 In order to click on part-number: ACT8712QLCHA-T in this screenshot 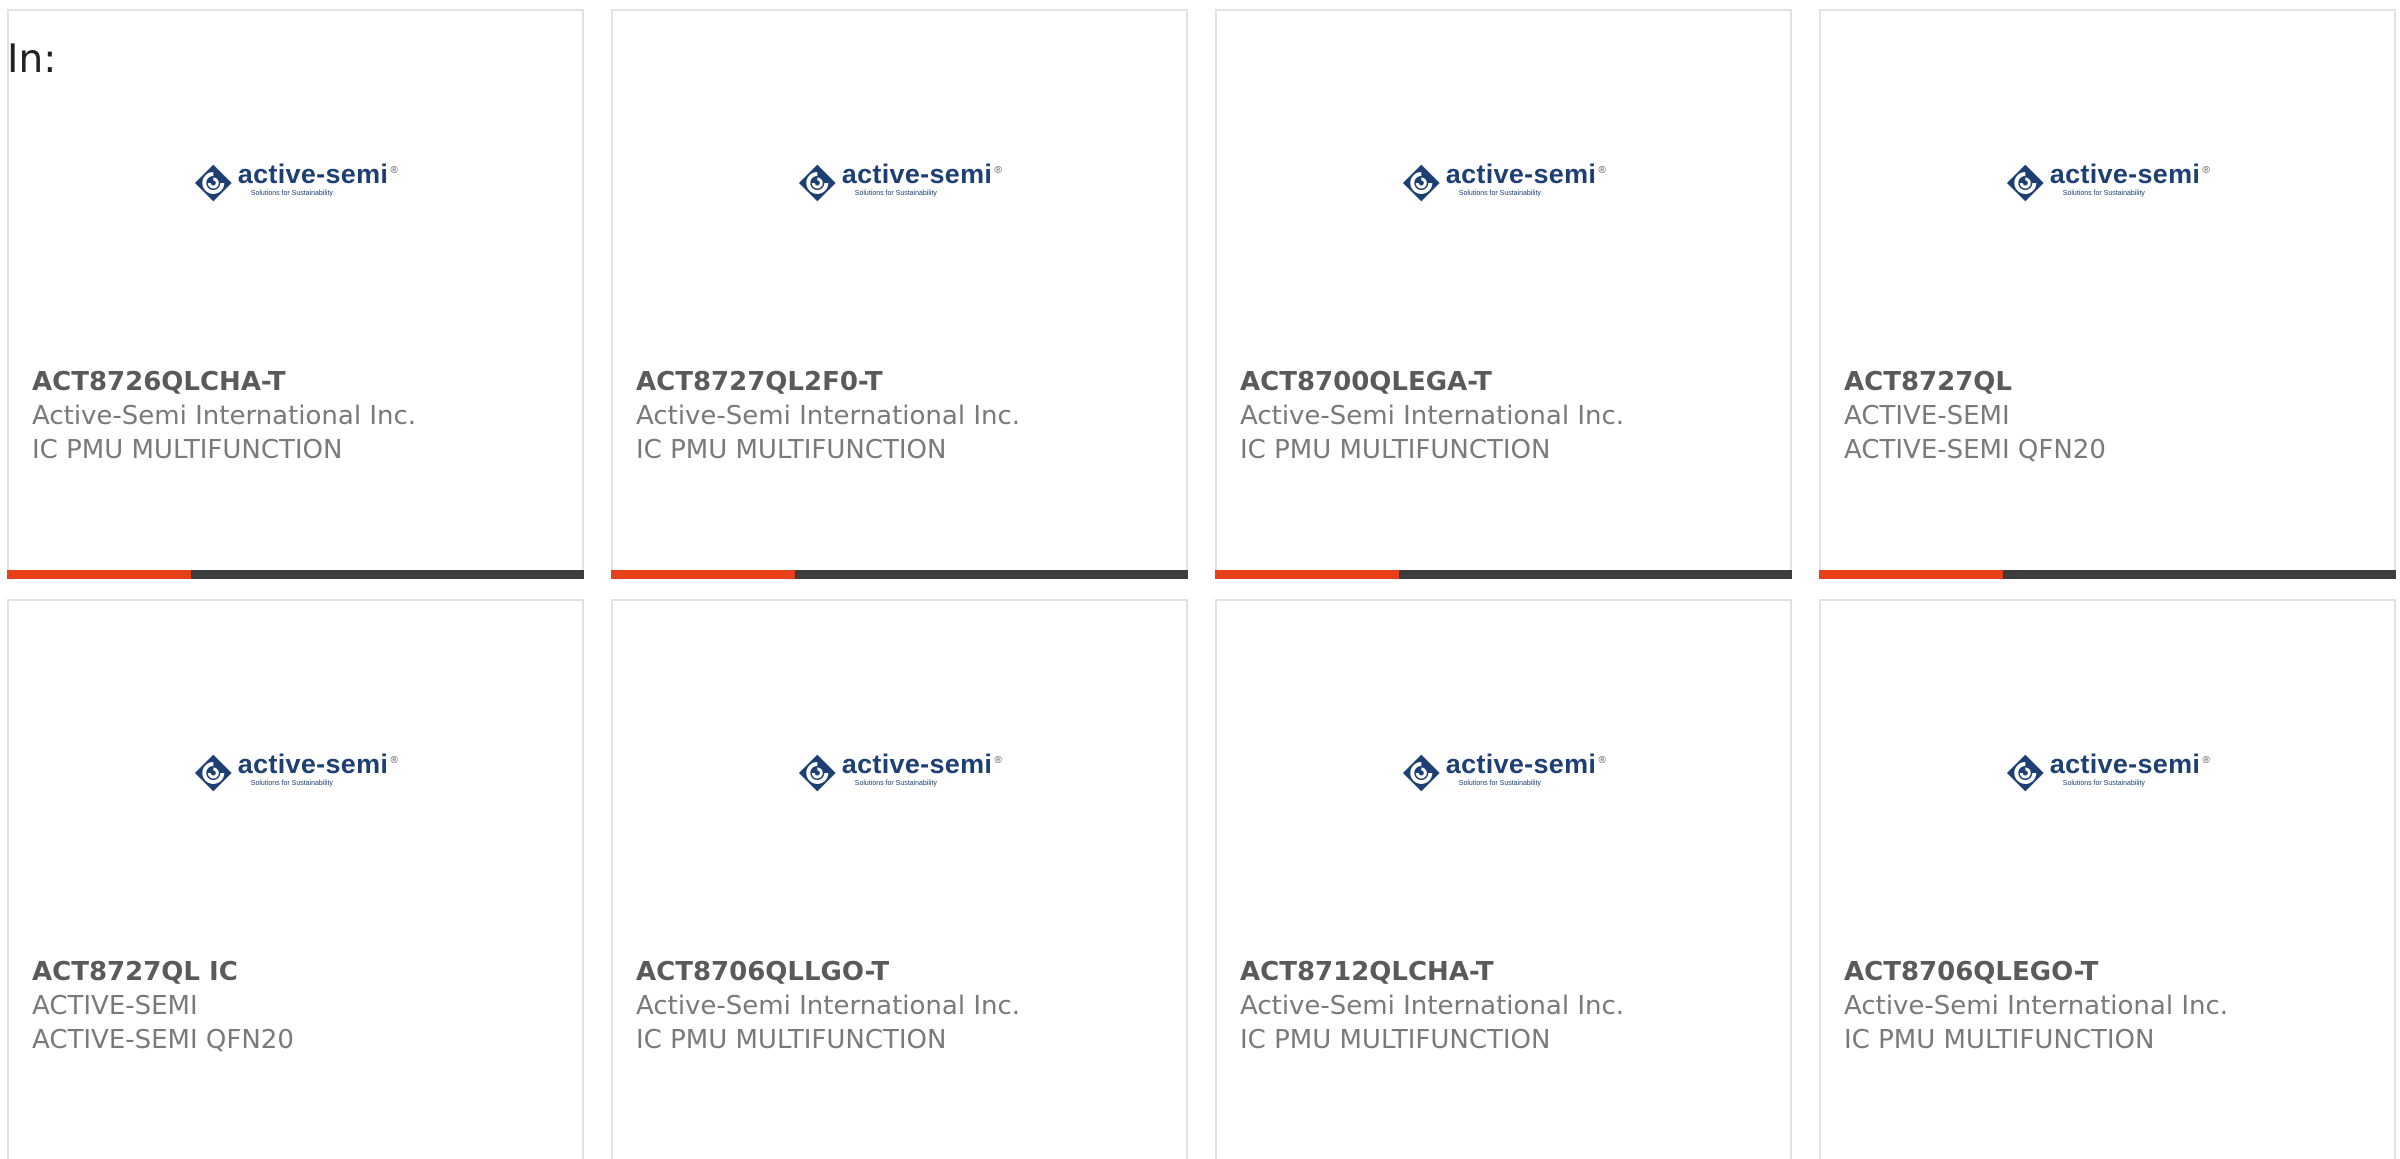, I will do `click(1432, 972)`.